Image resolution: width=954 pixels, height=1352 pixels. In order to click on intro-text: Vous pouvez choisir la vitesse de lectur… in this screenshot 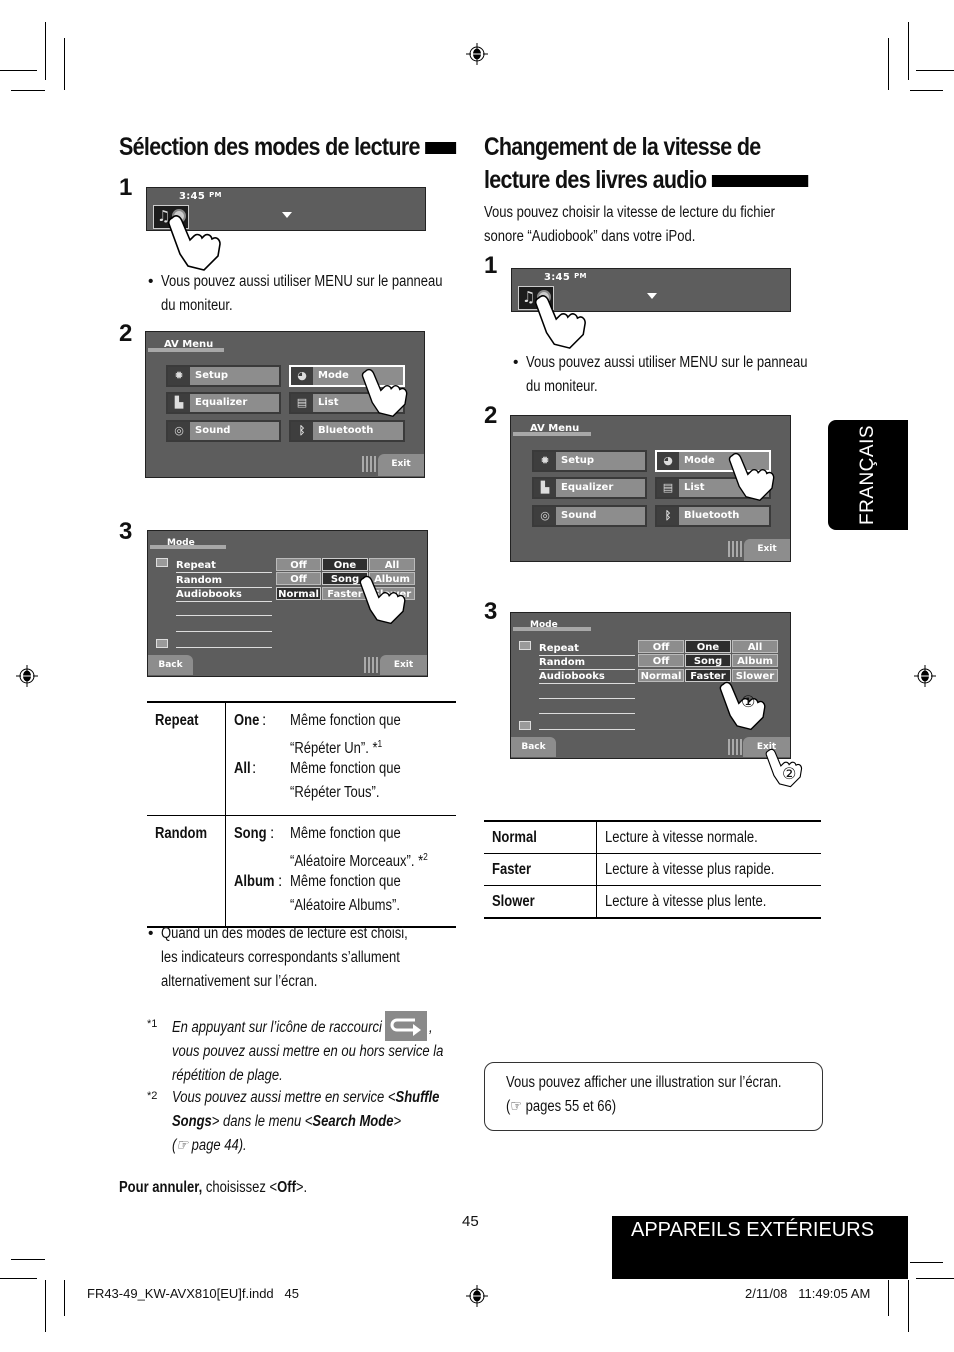, I will do `click(629, 224)`.